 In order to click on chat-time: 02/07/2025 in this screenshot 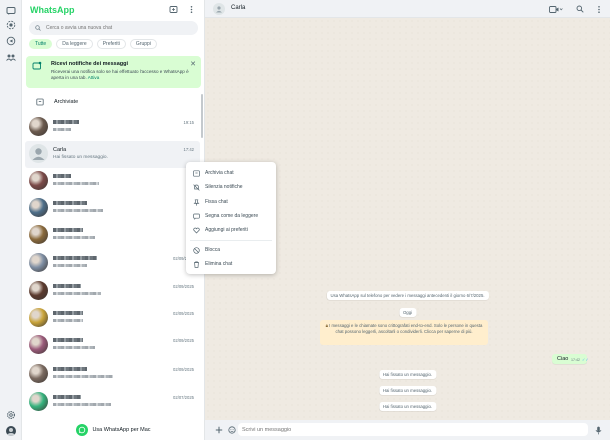, I will do `click(183, 397)`.